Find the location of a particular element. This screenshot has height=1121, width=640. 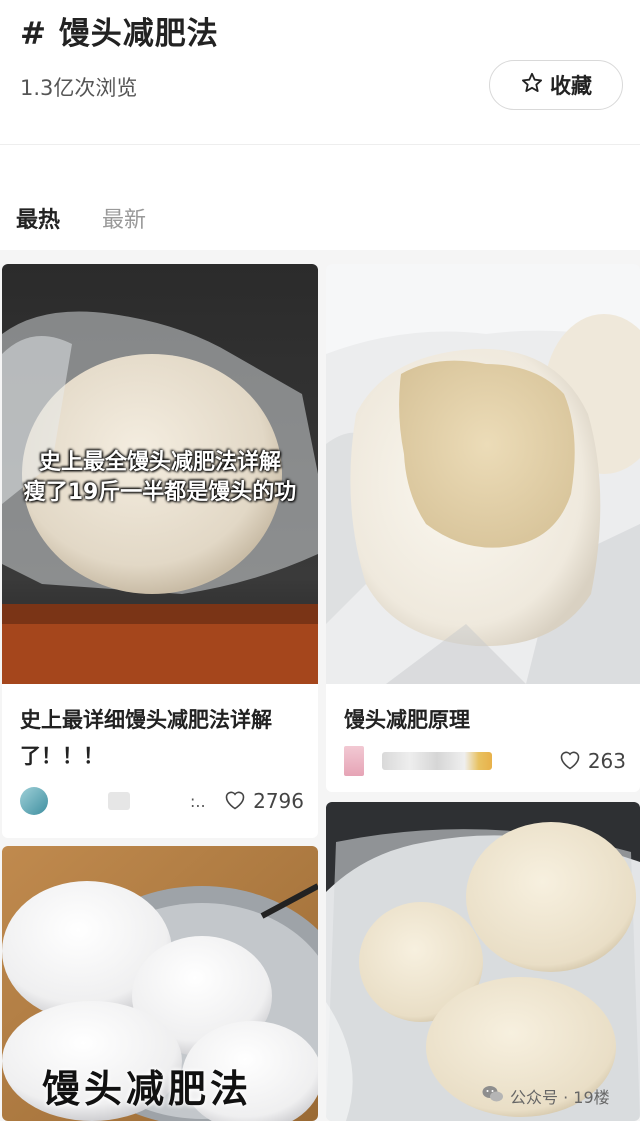

favorite-button: 收藏 is located at coordinates (556, 85).